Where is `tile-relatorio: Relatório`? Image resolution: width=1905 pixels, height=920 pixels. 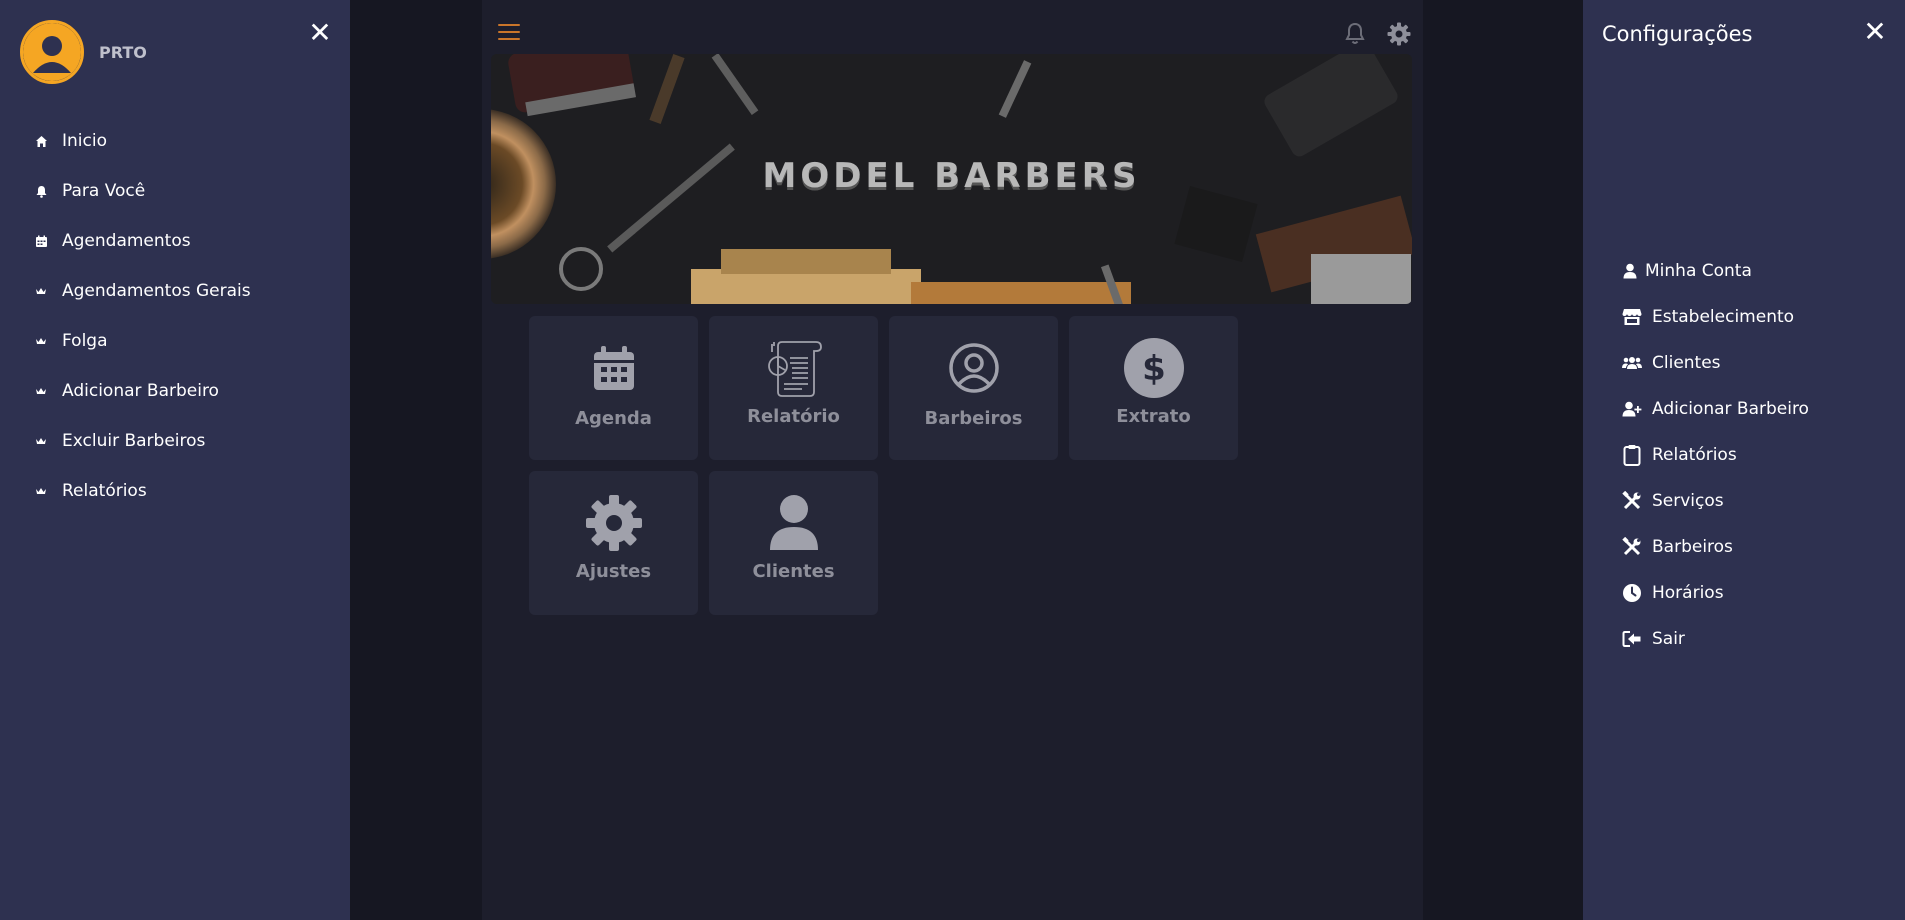 tile-relatorio: Relatório is located at coordinates (793, 388).